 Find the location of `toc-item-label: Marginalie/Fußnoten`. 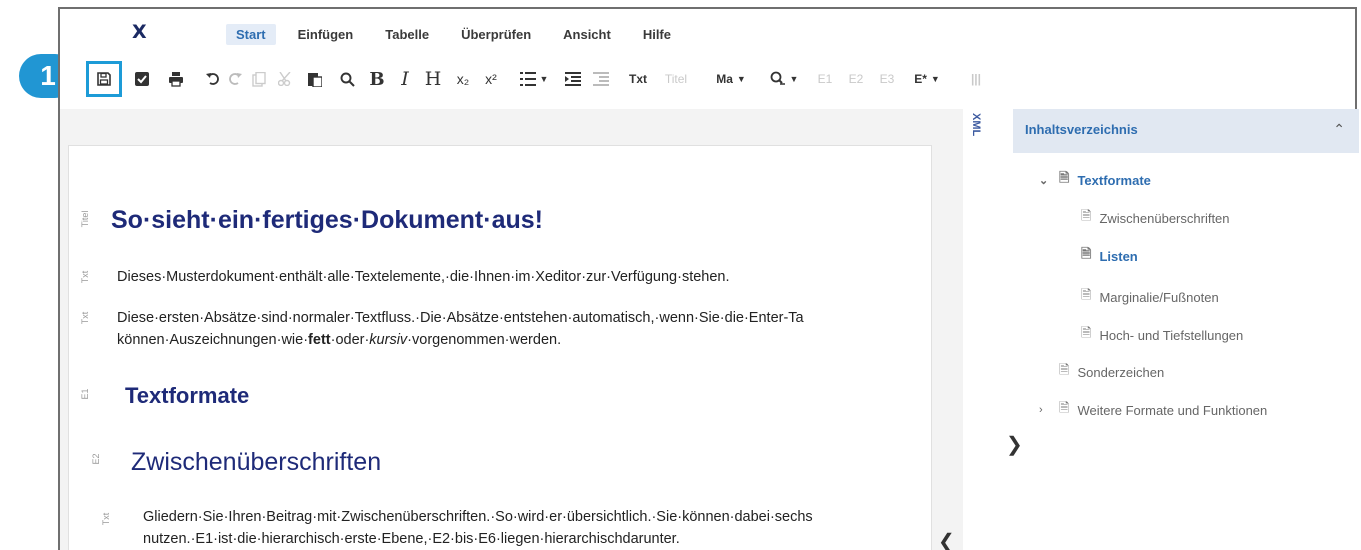

toc-item-label: Marginalie/Fußnoten is located at coordinates (1159, 297).